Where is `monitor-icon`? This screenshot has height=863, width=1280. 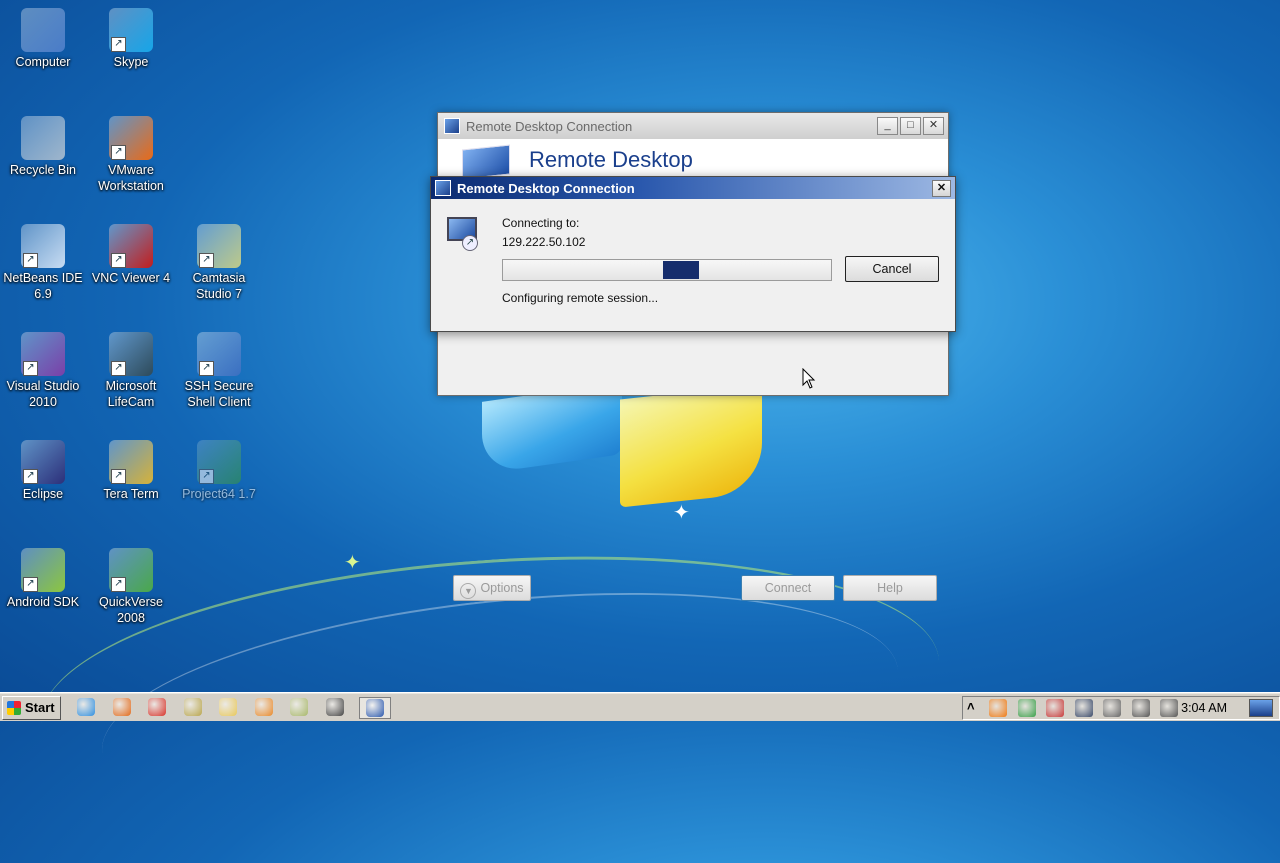
monitor-icon is located at coordinates (1083, 708).